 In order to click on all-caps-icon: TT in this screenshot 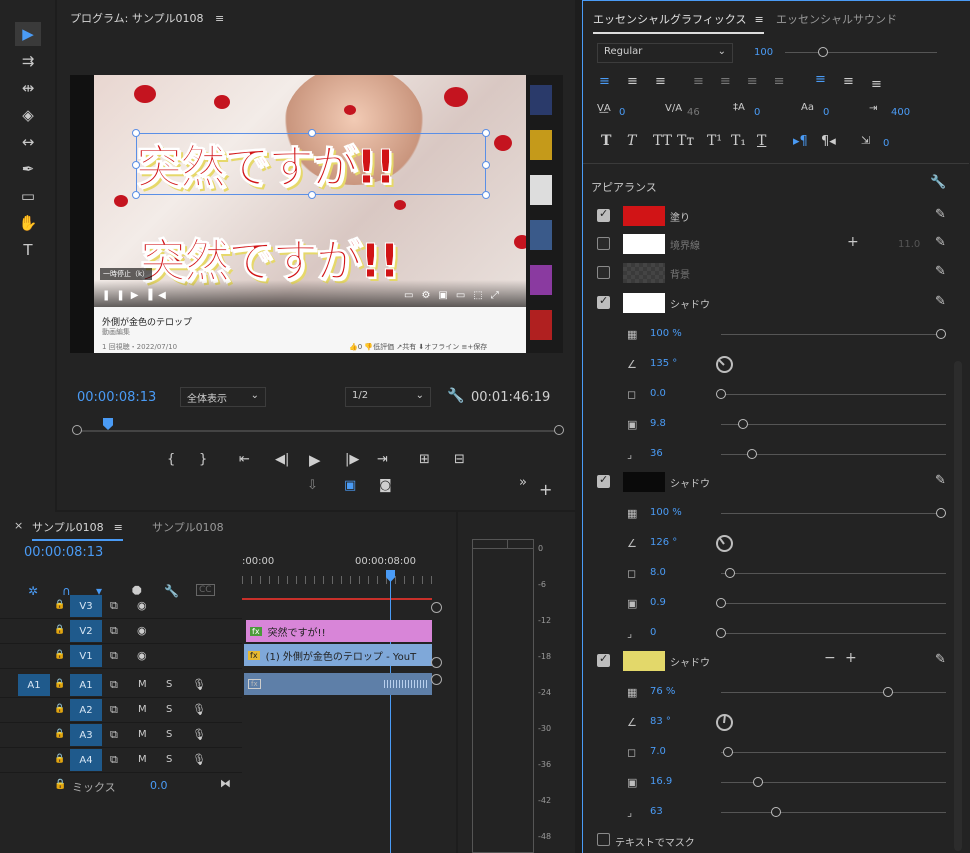, I will do `click(662, 141)`.